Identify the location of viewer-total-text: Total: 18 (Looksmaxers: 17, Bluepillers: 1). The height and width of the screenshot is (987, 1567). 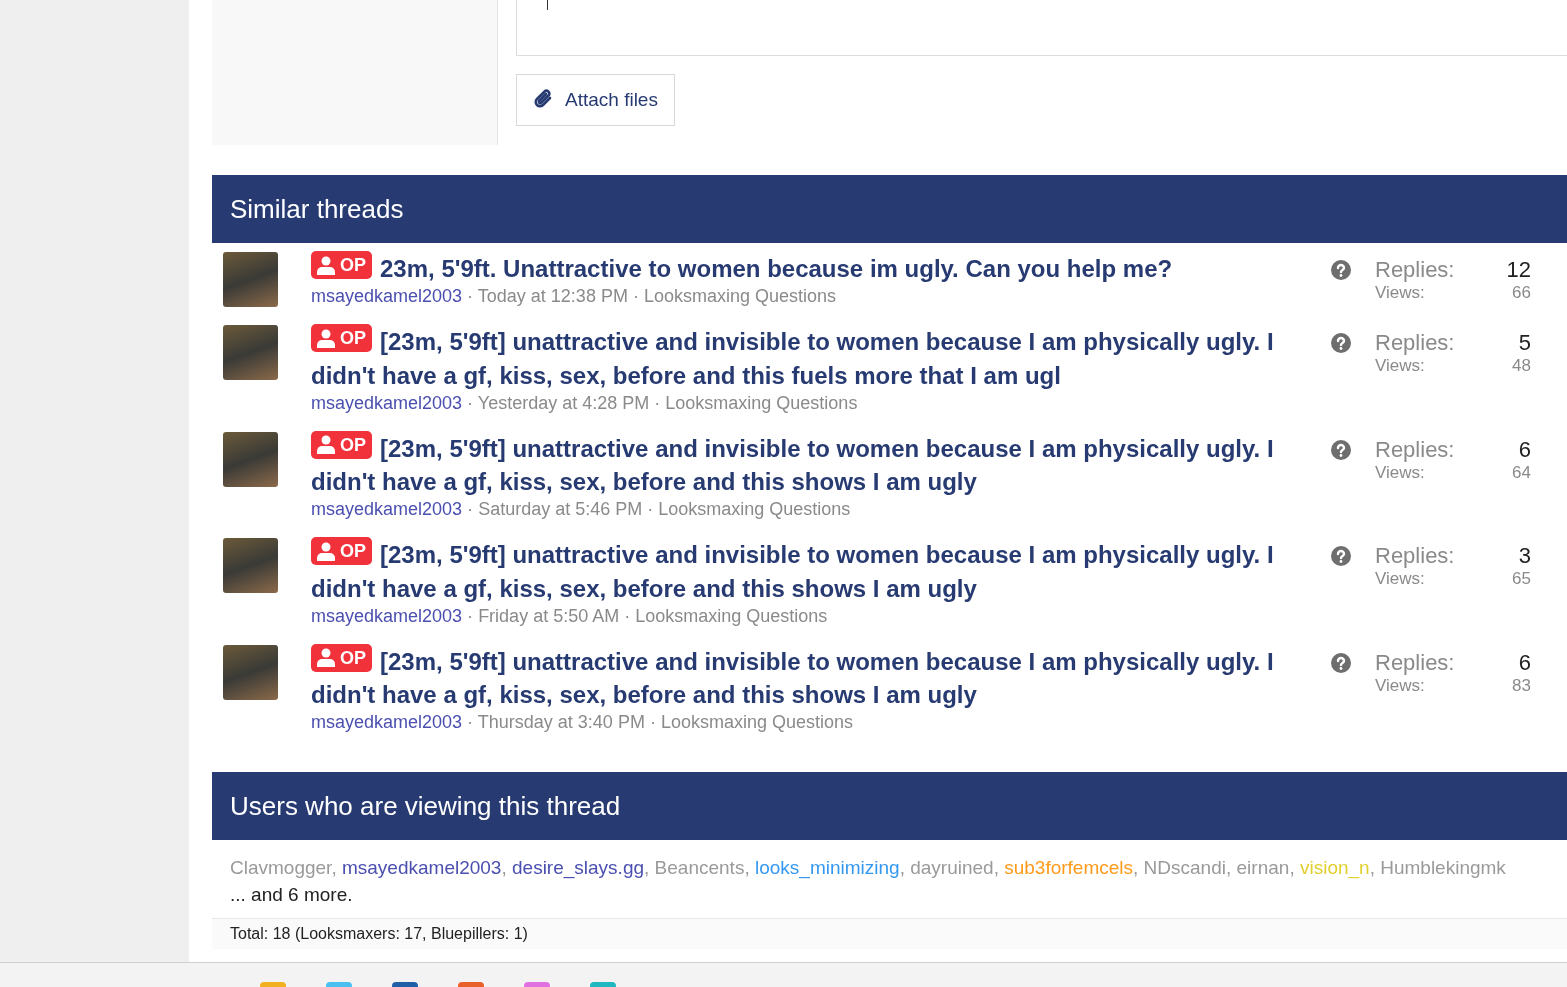
(889, 933).